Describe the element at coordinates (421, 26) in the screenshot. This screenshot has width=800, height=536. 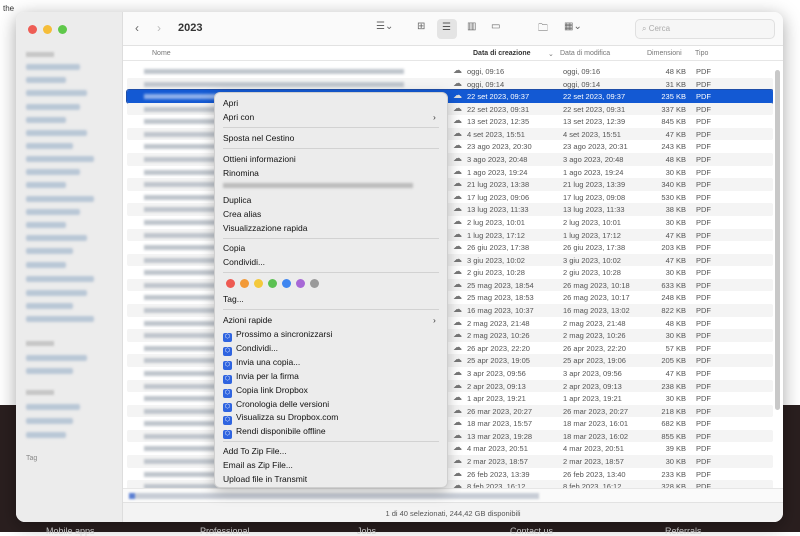
I see `icon-view-button: ⊞` at that location.